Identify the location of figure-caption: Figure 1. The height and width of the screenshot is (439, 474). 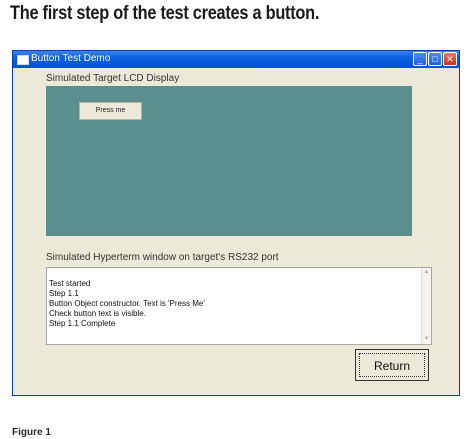
(31, 432).